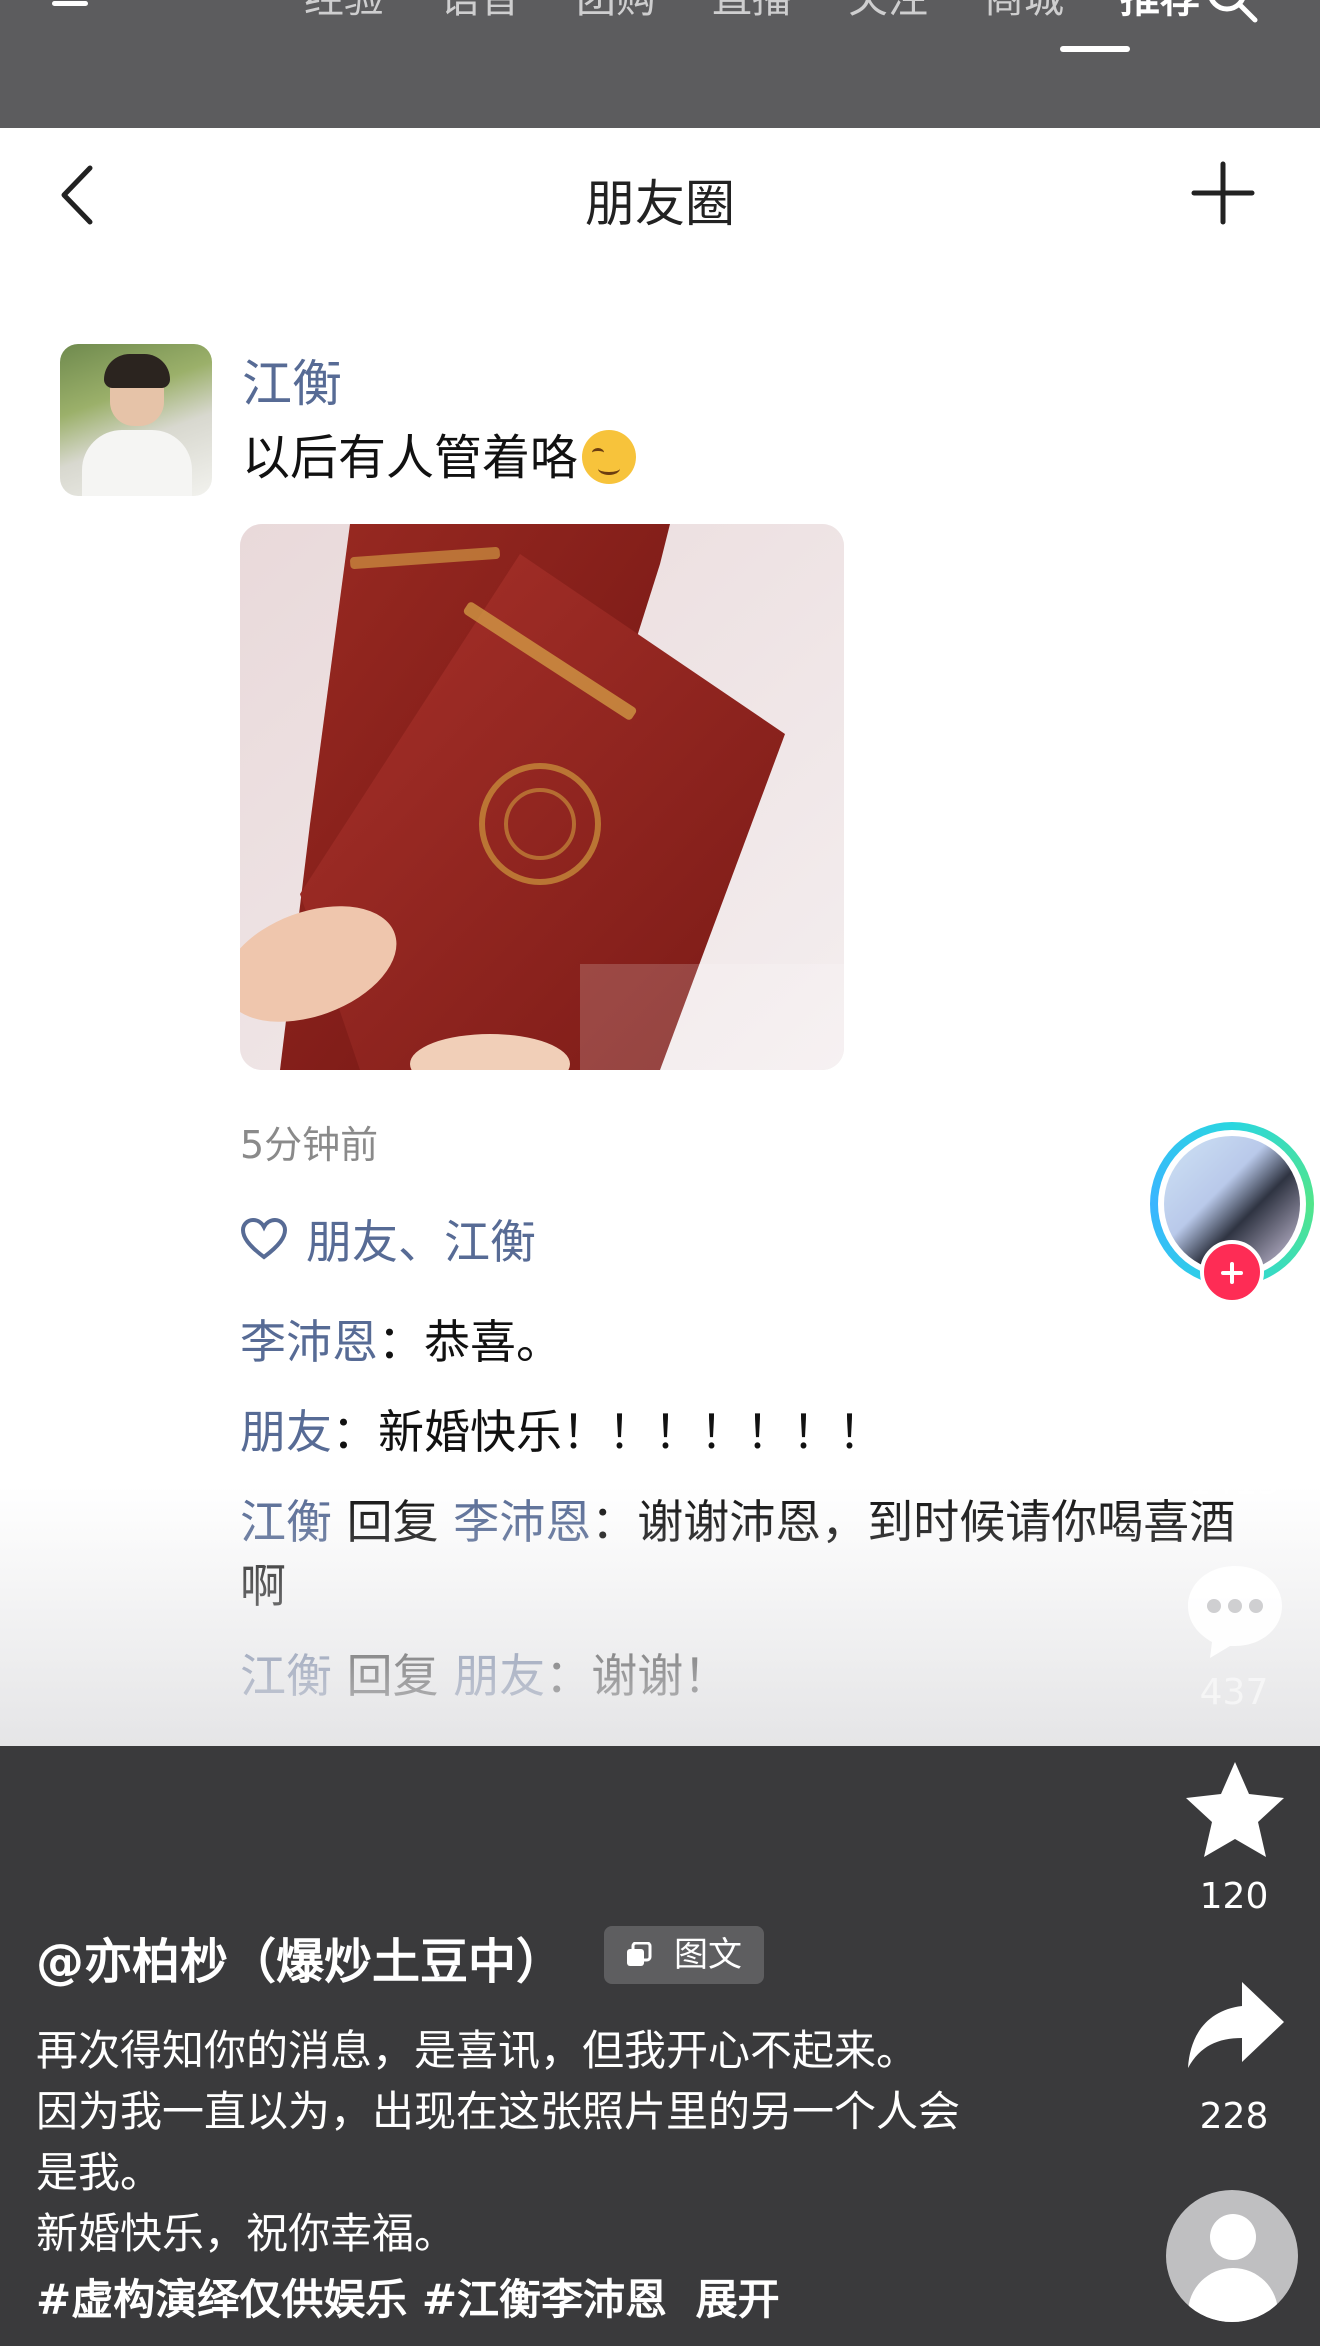 The height and width of the screenshot is (2346, 1320). What do you see at coordinates (480, 12) in the screenshot?
I see `tab-yuyin: 语音` at bounding box center [480, 12].